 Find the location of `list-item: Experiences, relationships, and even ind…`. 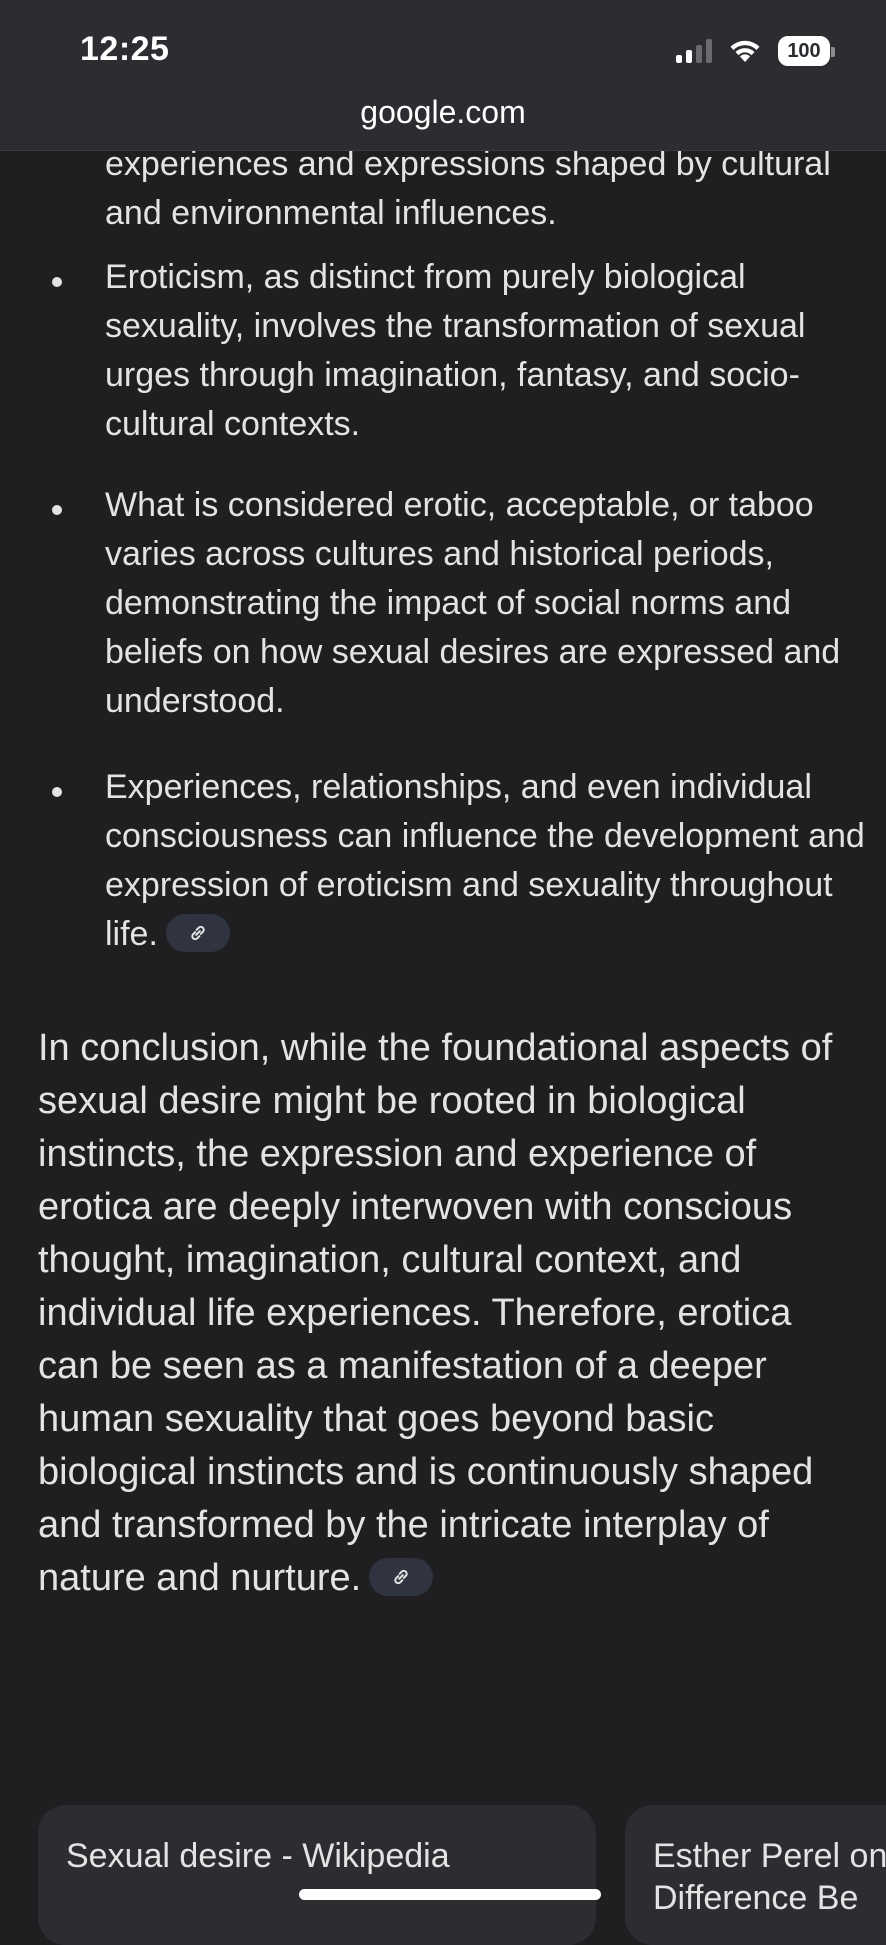

list-item: Experiences, relationships, and even ind… is located at coordinates (485, 861).